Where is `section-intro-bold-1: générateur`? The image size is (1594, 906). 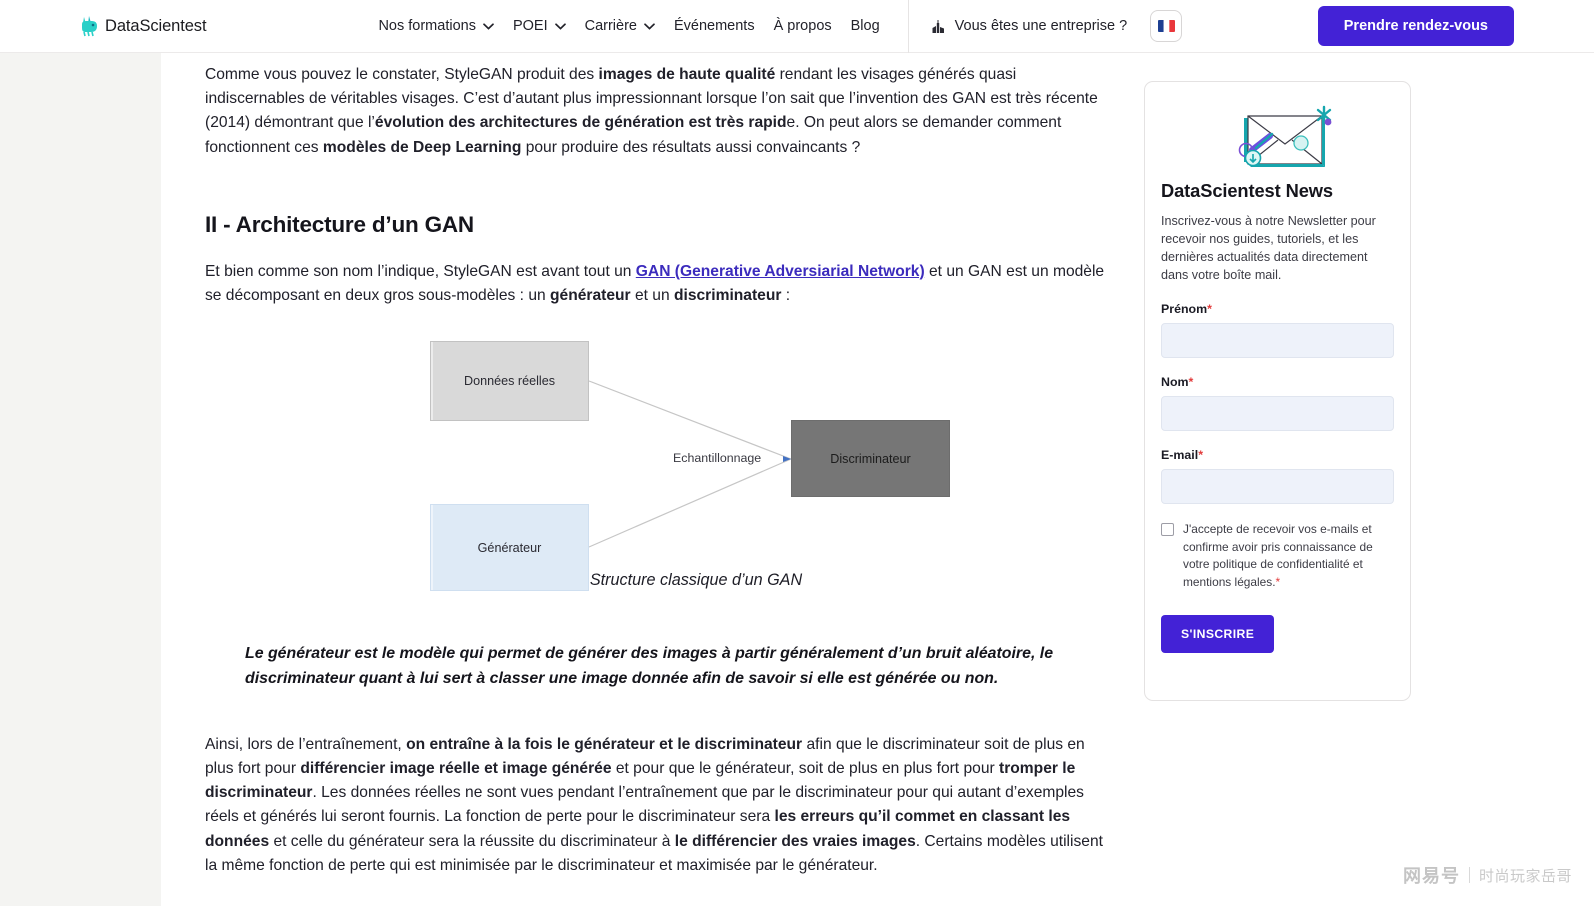 section-intro-bold-1: générateur is located at coordinates (590, 296).